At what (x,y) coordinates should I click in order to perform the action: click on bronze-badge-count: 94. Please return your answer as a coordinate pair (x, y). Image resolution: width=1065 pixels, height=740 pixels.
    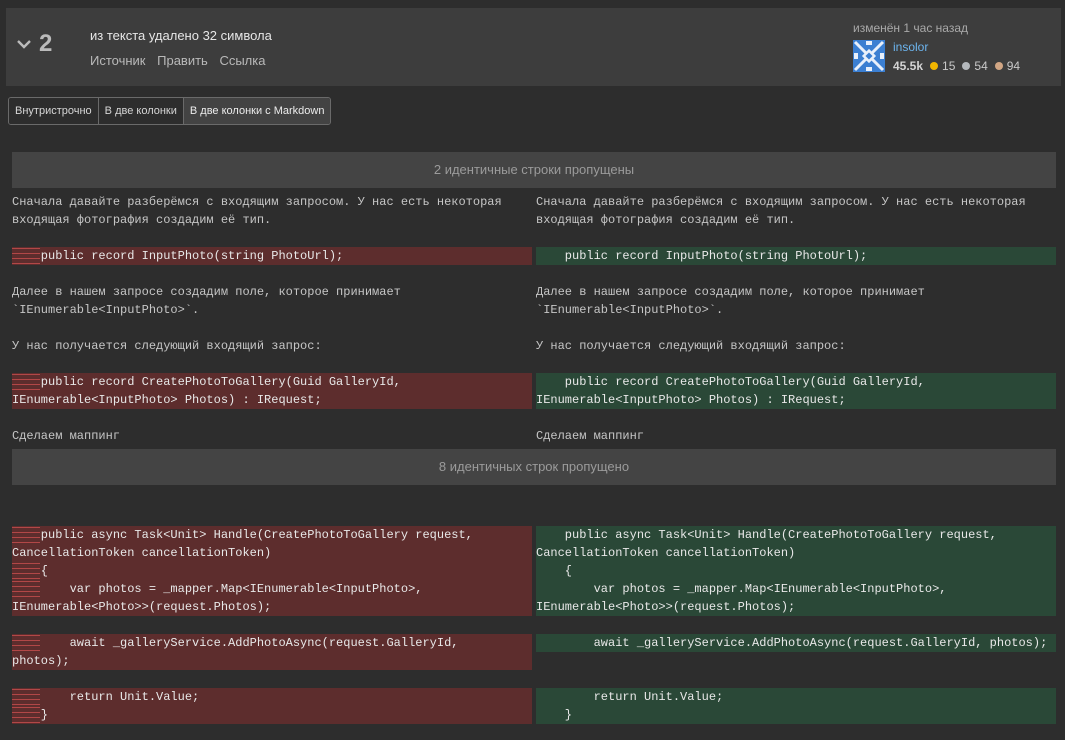
    Looking at the image, I should click on (1013, 66).